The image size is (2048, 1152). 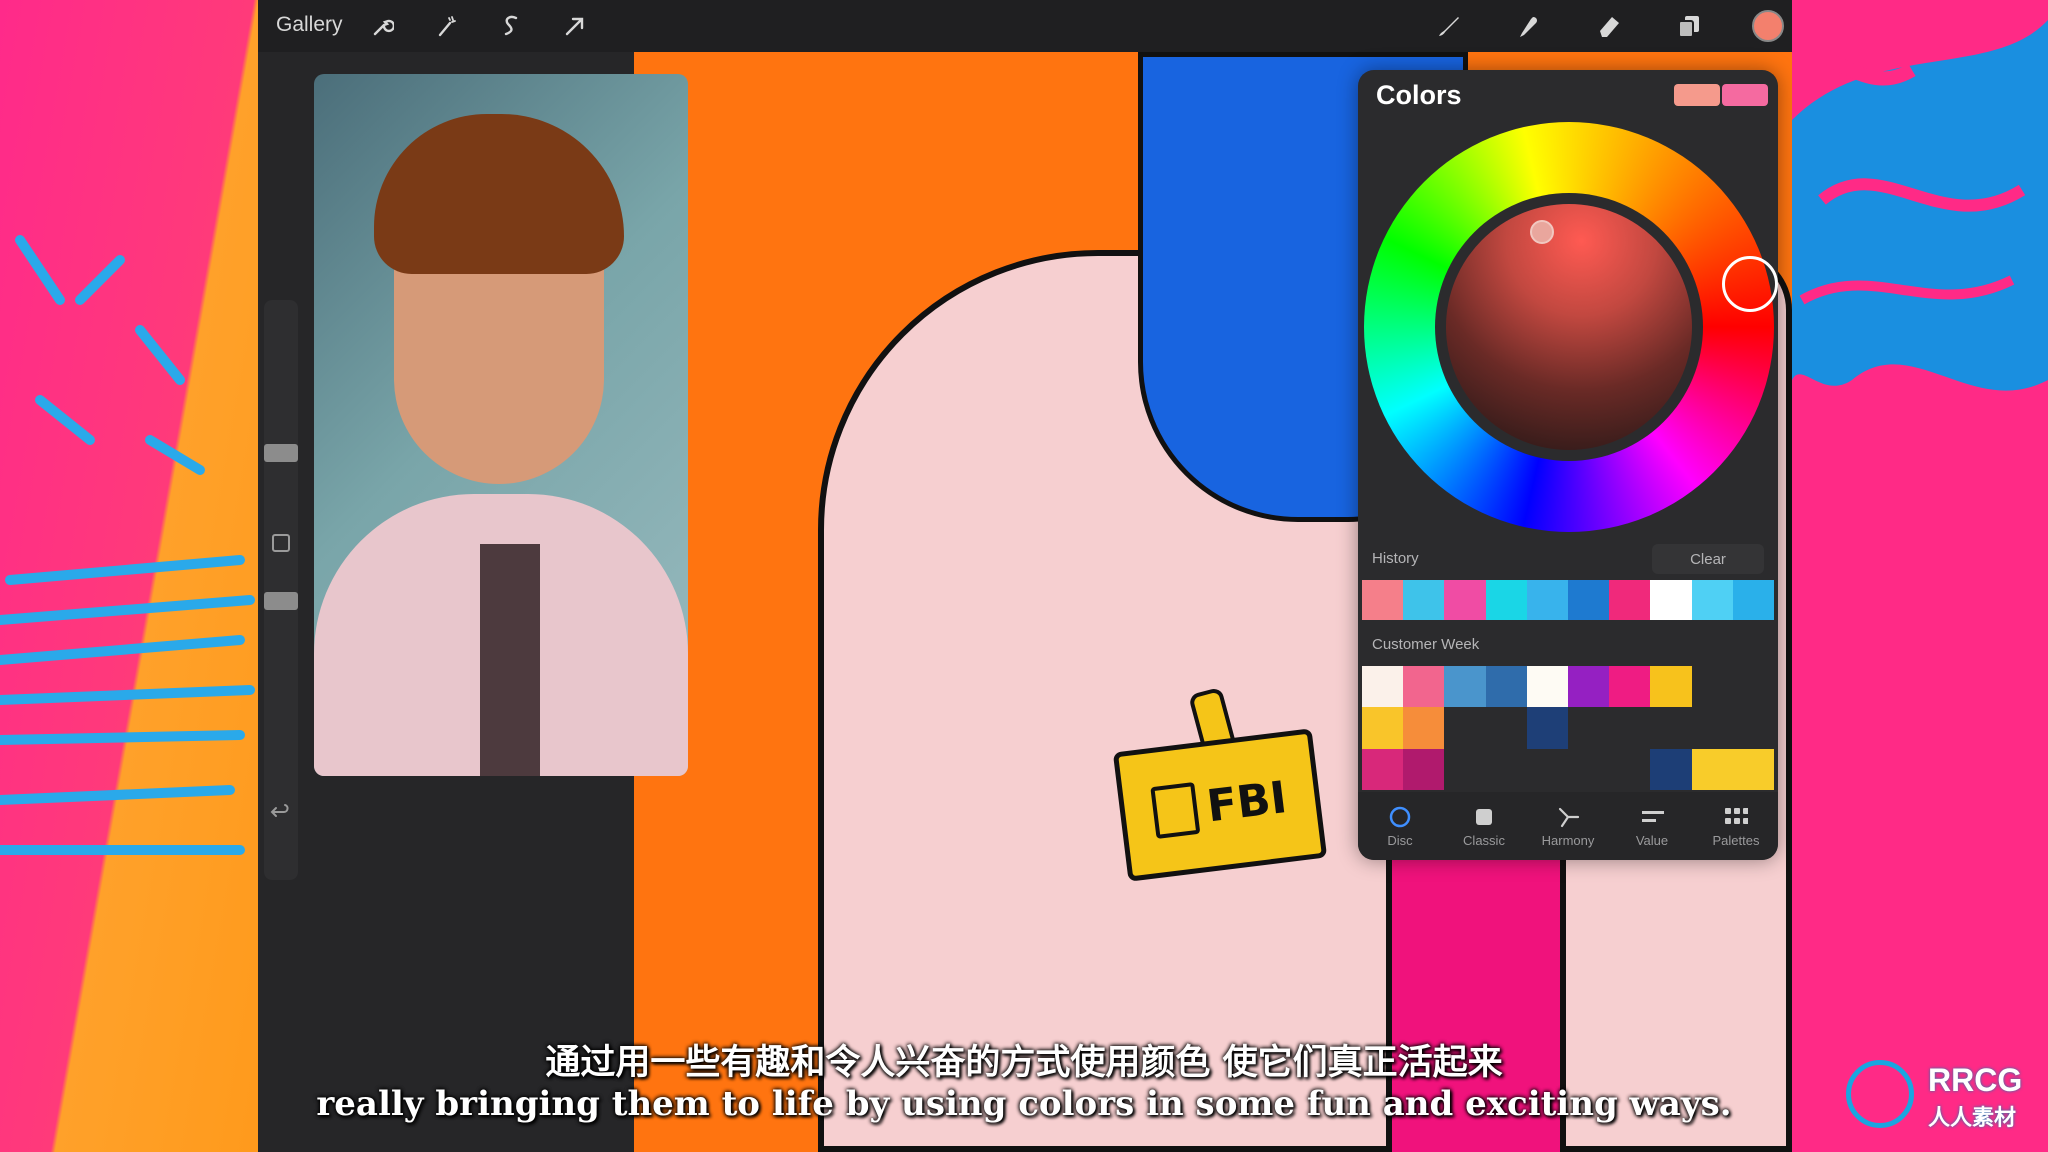 I want to click on watermark-subtext: 人人素材, so click(x=1972, y=1117).